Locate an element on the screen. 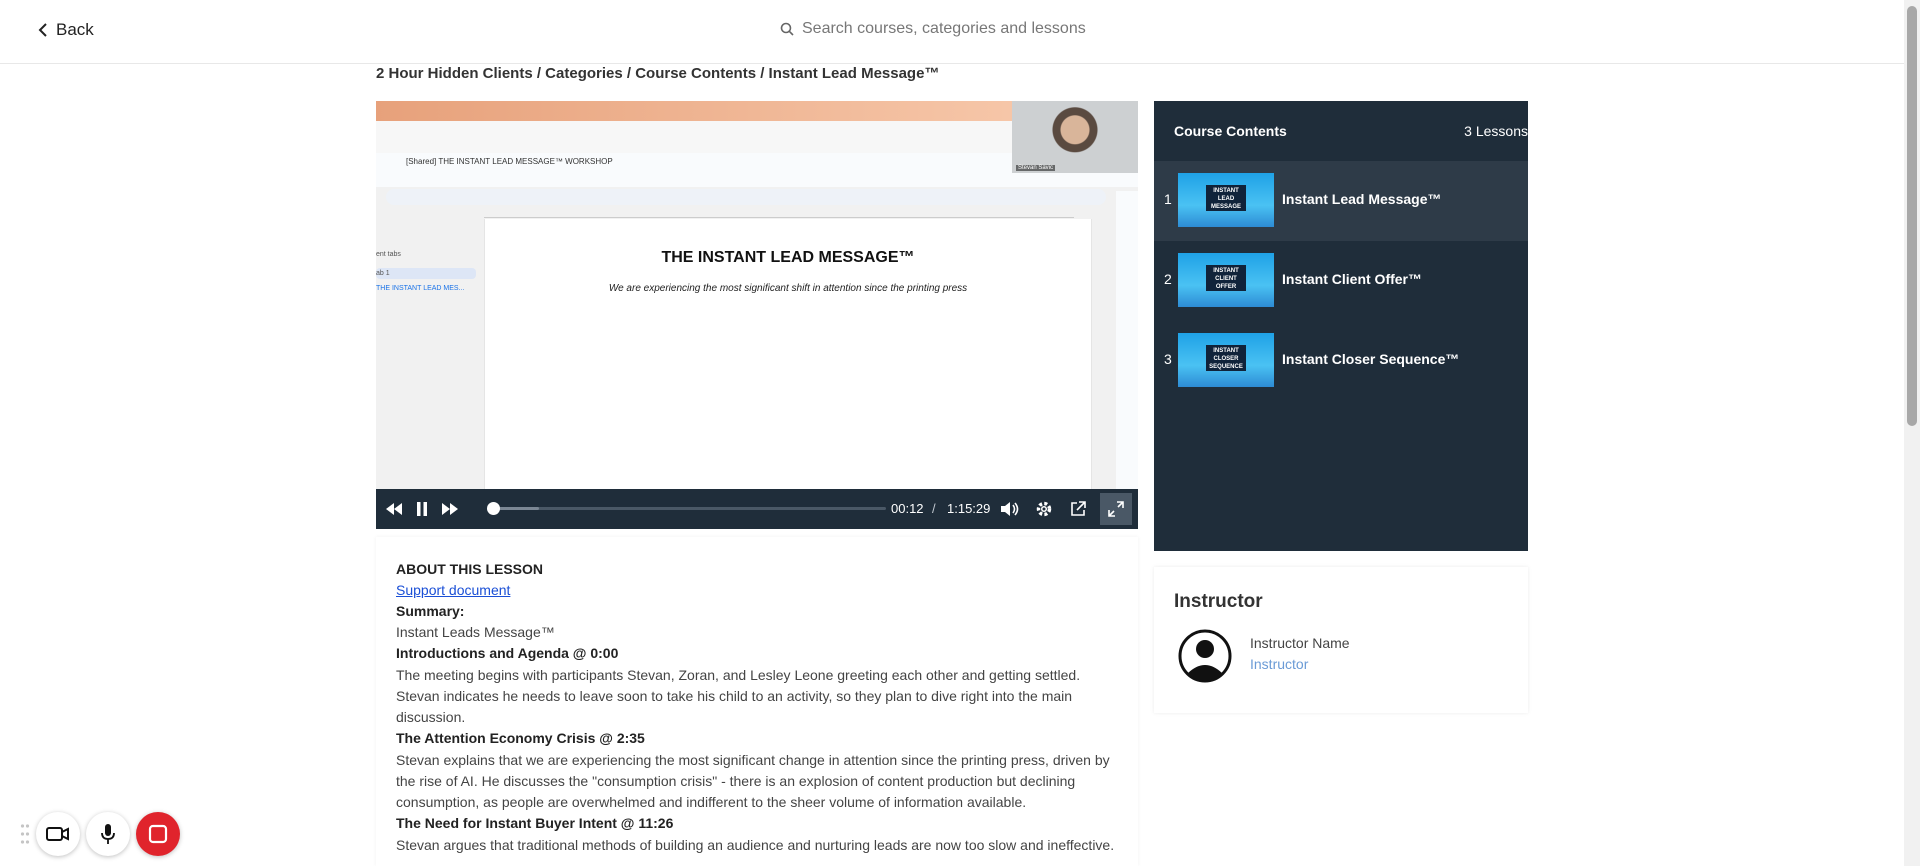 This screenshot has height=866, width=1920. stop-icon is located at coordinates (158, 834).